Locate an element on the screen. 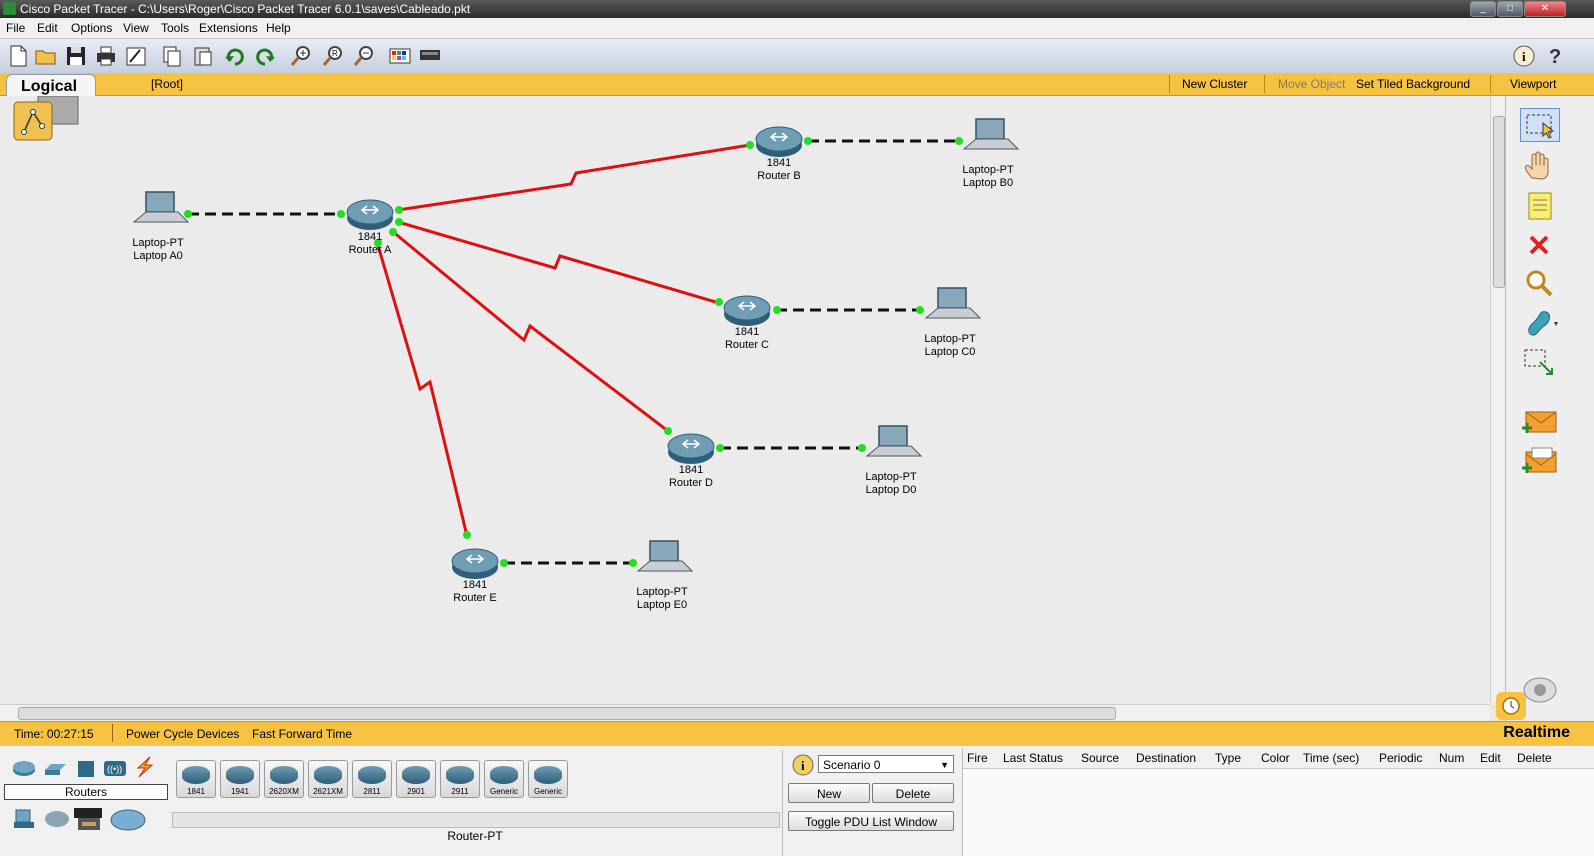 The height and width of the screenshot is (856, 1594). set-tiled-background-button: Set Tiled Background is located at coordinates (1413, 84).